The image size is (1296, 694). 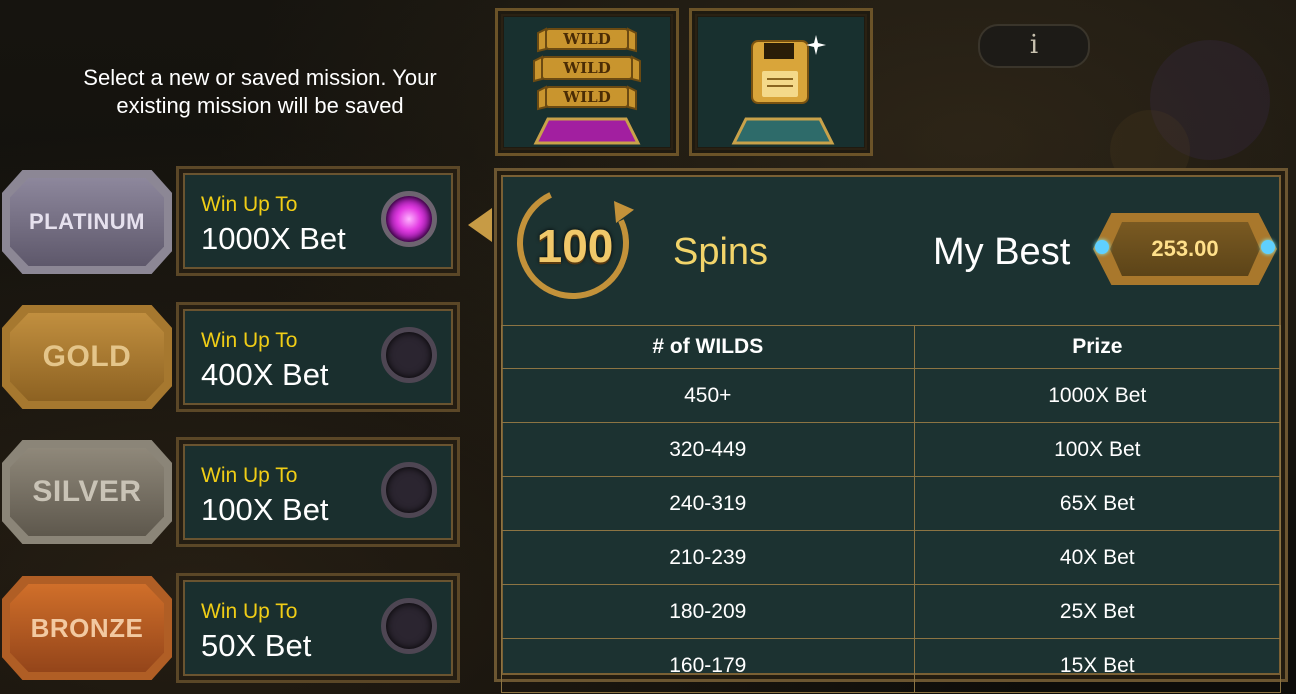 I want to click on table-row: 240-319 65X Bet, so click(x=891, y=503).